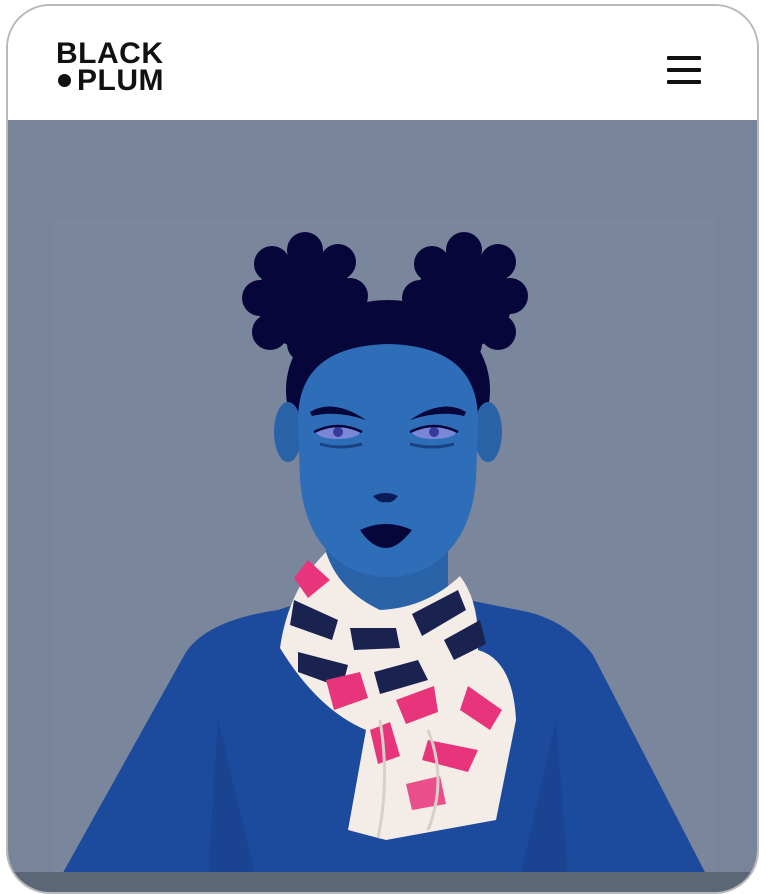  I want to click on left-ear, so click(288, 432).